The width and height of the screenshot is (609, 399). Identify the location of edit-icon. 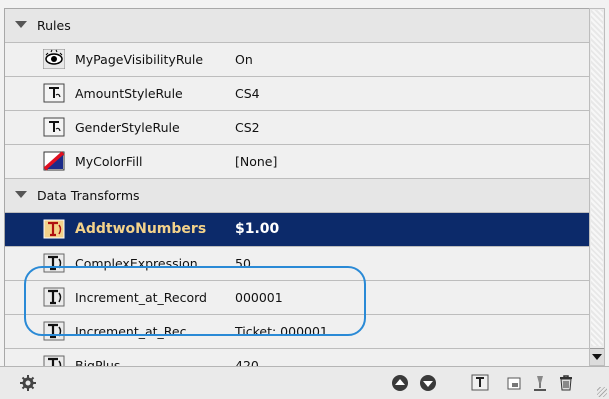
(540, 383).